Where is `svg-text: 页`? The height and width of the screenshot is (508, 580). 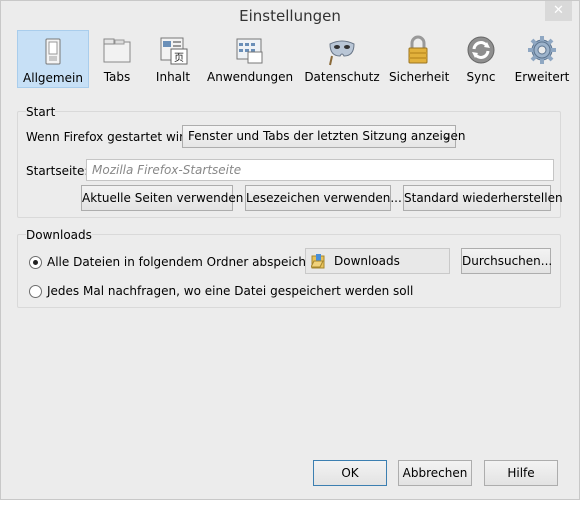
svg-text: 页 is located at coordinates (179, 58).